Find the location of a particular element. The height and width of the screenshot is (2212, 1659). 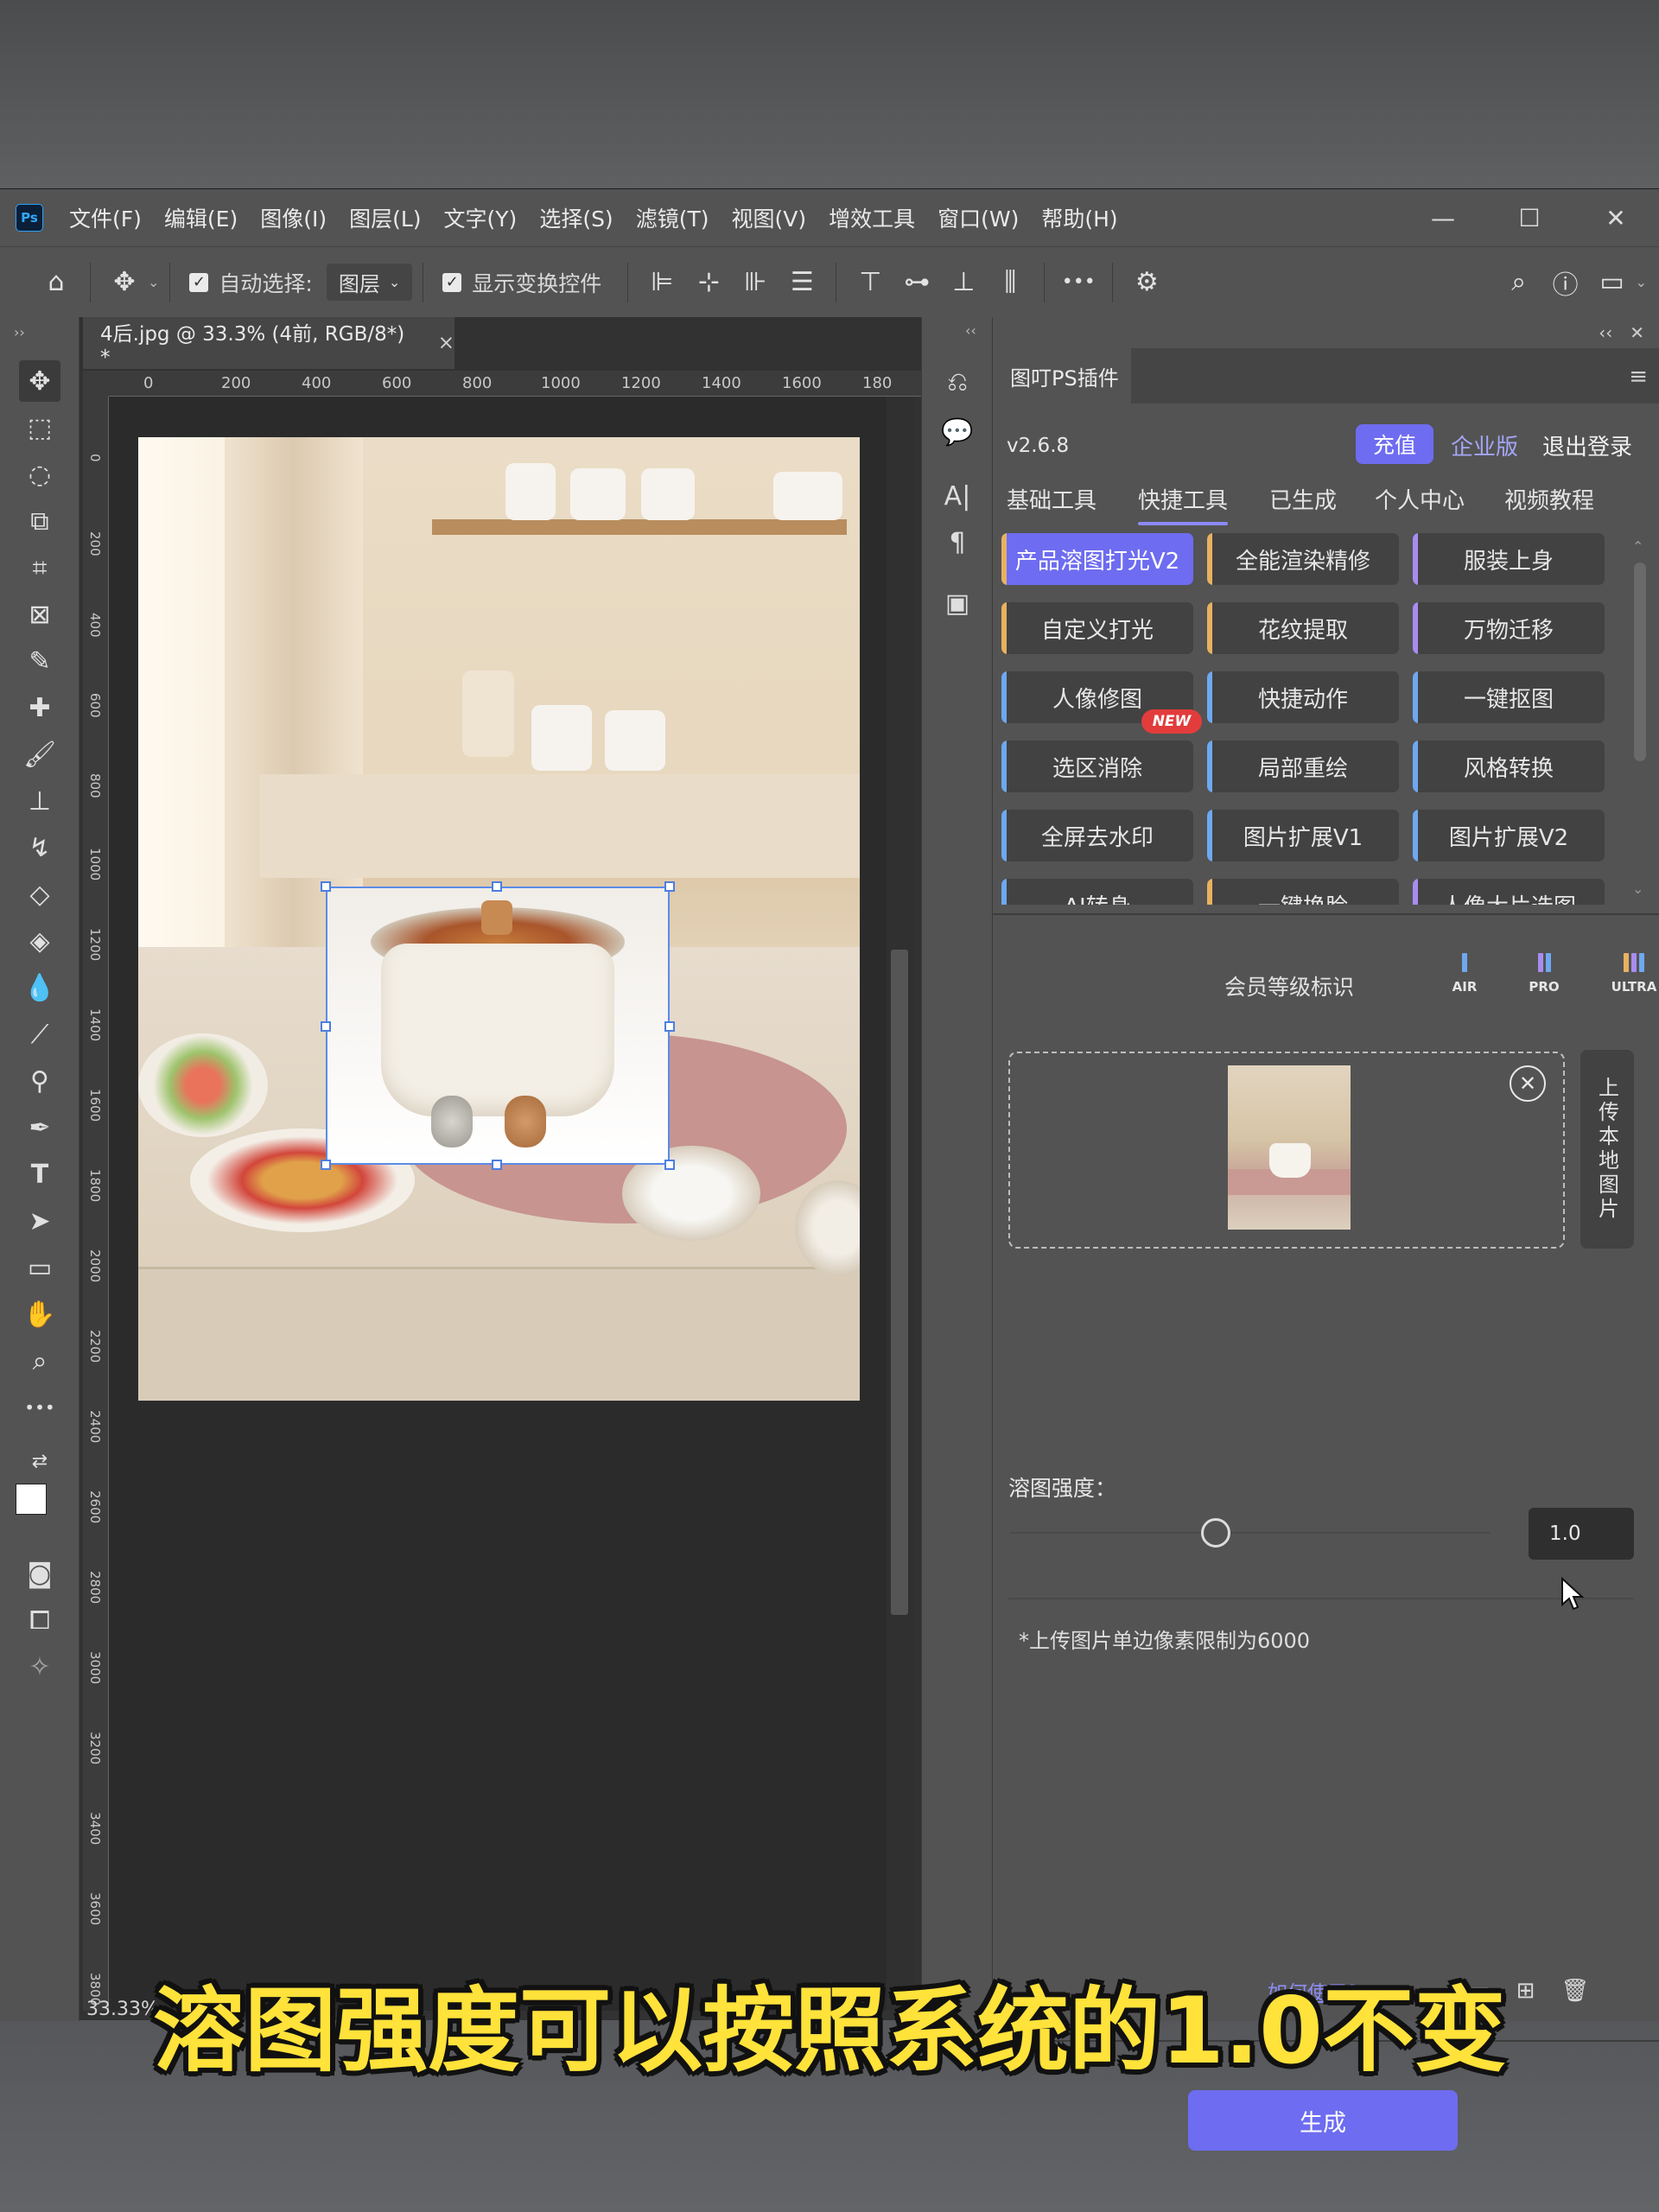

panel-menu-icon: ≡ is located at coordinates (1638, 377).